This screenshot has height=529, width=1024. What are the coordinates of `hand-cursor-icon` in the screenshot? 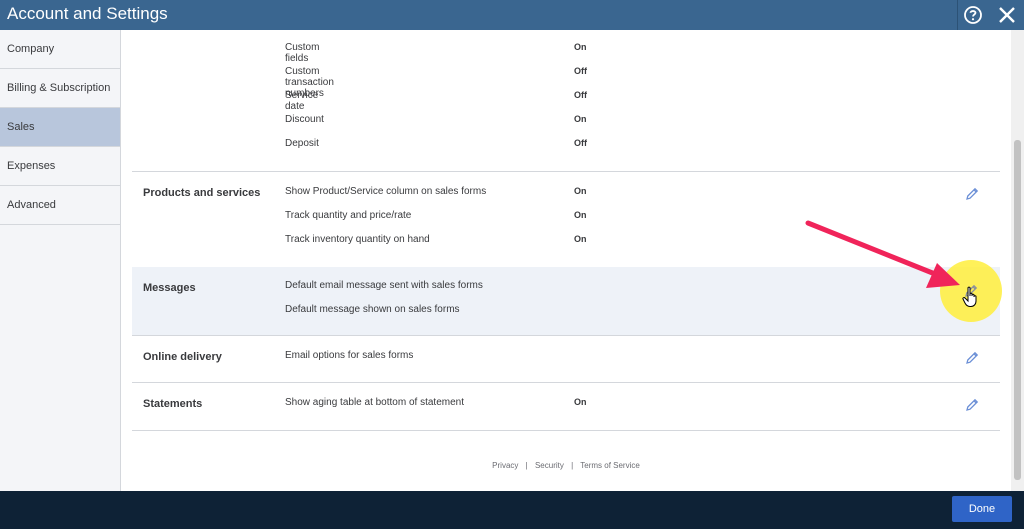 It's located at (969, 296).